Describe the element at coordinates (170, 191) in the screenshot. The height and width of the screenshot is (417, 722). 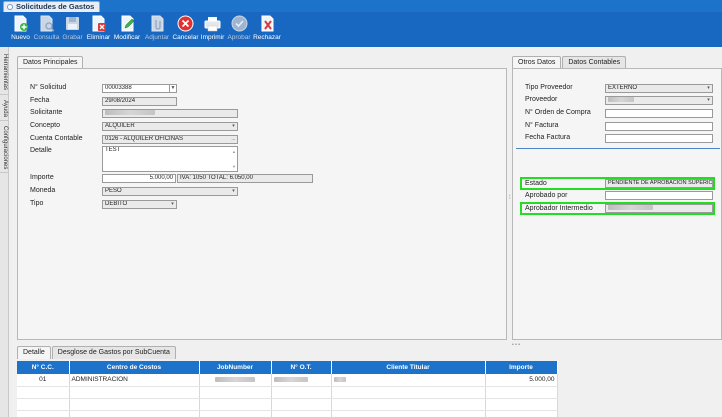
I see `moneda-field: PESO ▾` at that location.